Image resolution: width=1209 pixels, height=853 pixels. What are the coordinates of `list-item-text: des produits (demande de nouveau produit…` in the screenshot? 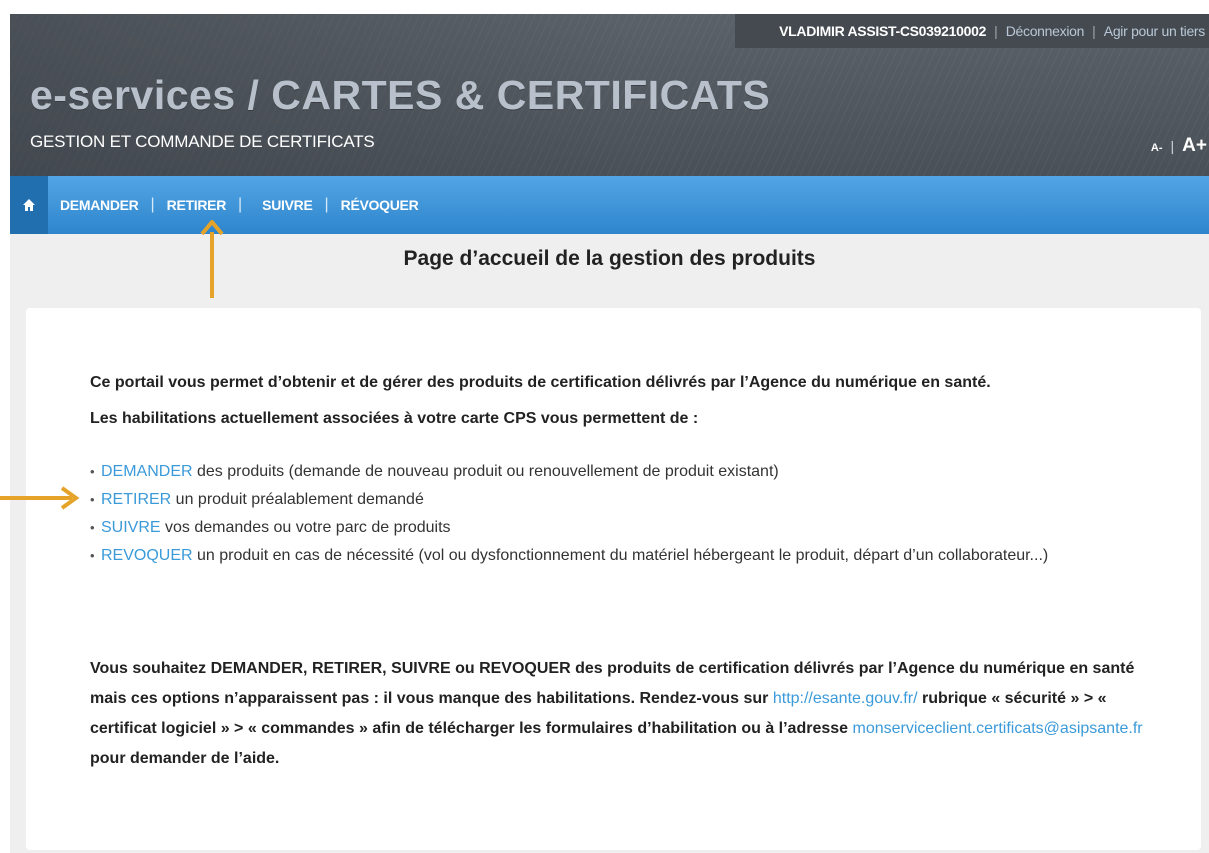 It's located at (485, 471).